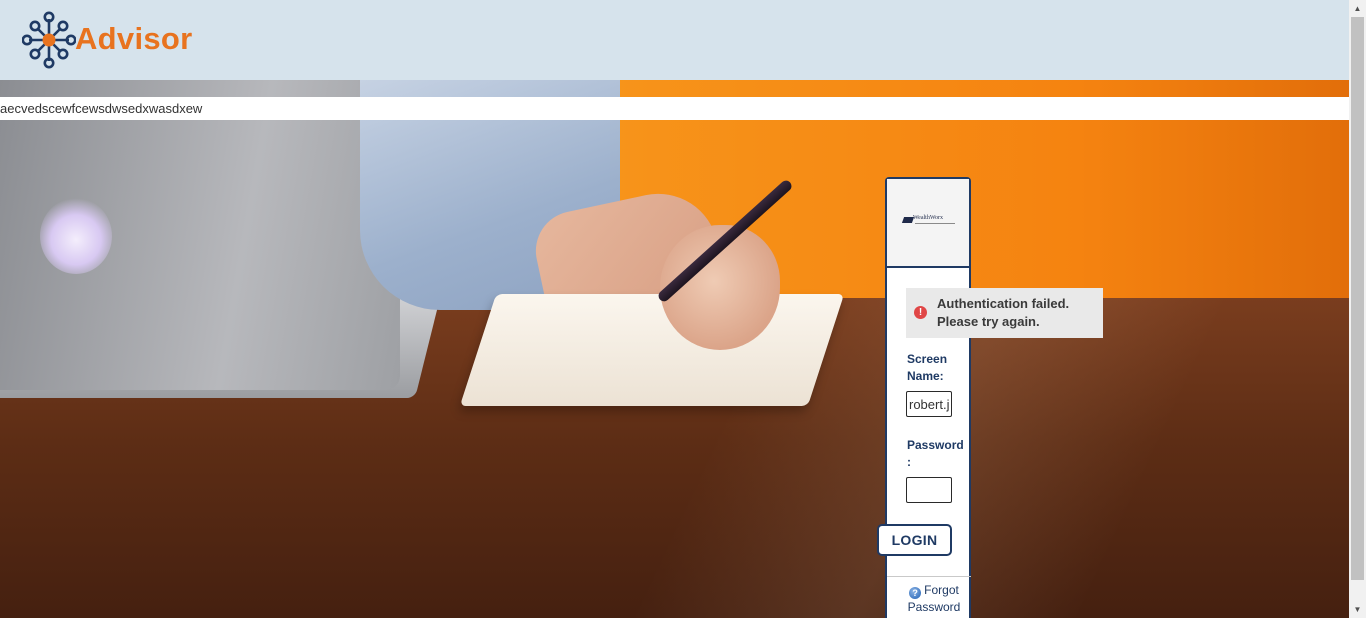 This screenshot has width=1366, height=618. Describe the element at coordinates (935, 453) in the screenshot. I see `password-label: Password :` at that location.